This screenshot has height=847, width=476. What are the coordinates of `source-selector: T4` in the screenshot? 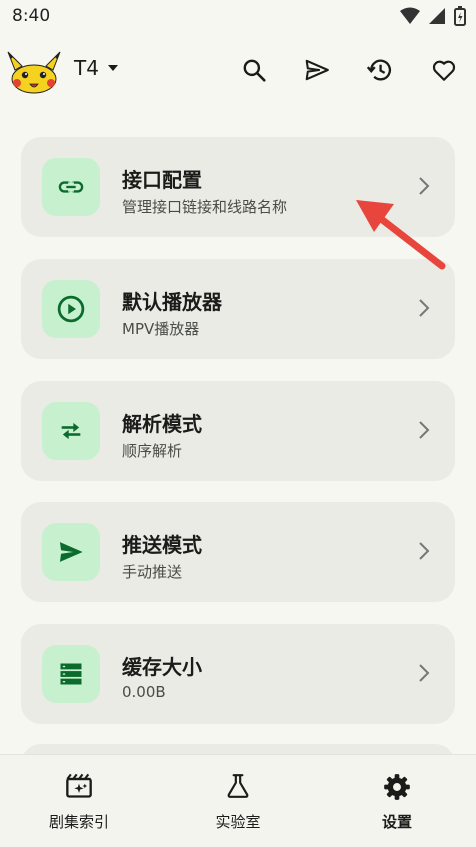 It's located at (96, 68).